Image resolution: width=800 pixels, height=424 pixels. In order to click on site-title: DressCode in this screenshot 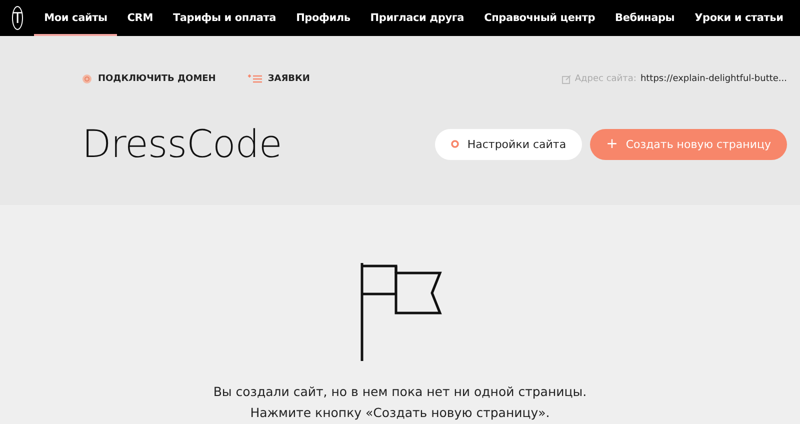, I will do `click(182, 144)`.